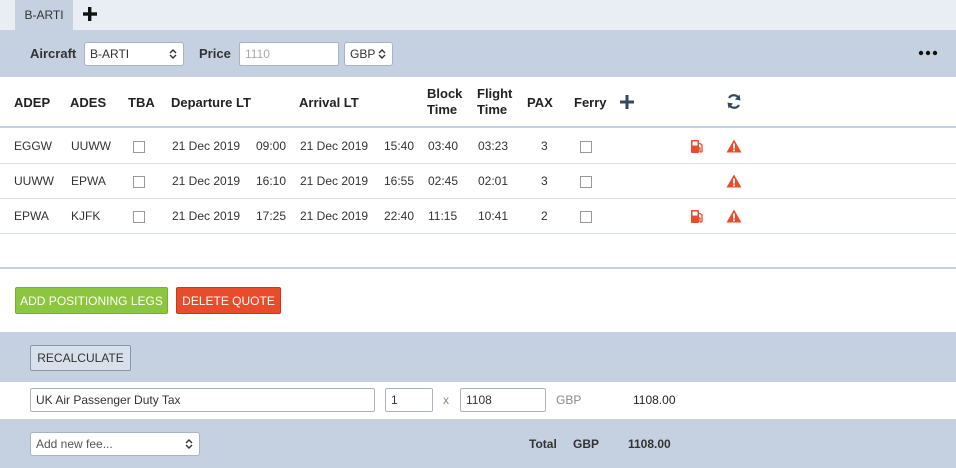 This screenshot has height=468, width=956. Describe the element at coordinates (478, 15) in the screenshot. I see `tab-bar: B-ARTI` at that location.